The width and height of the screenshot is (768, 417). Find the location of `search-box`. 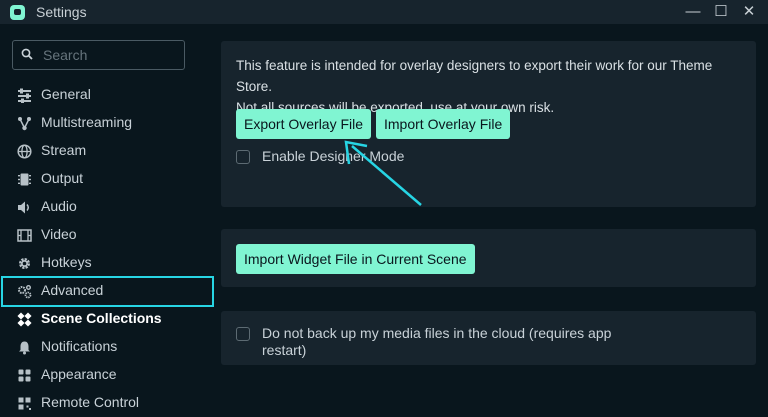

search-box is located at coordinates (98, 55).